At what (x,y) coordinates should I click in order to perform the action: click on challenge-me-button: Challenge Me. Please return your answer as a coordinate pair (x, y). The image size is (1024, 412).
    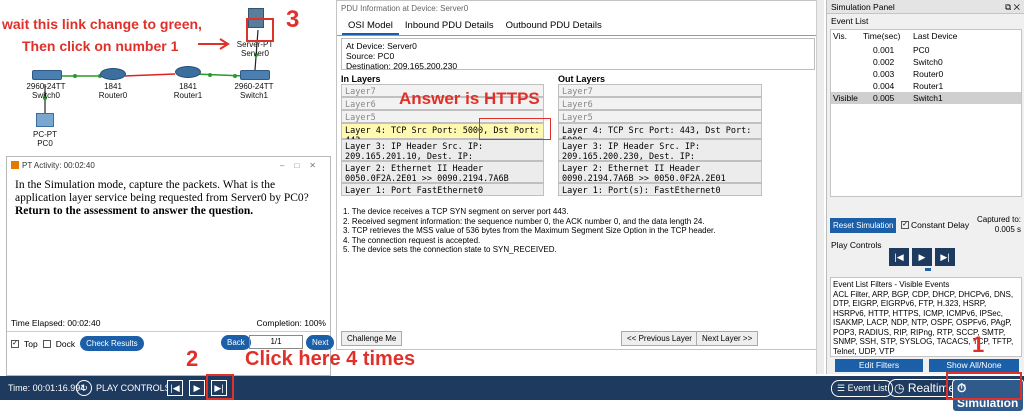
    Looking at the image, I should click on (372, 338).